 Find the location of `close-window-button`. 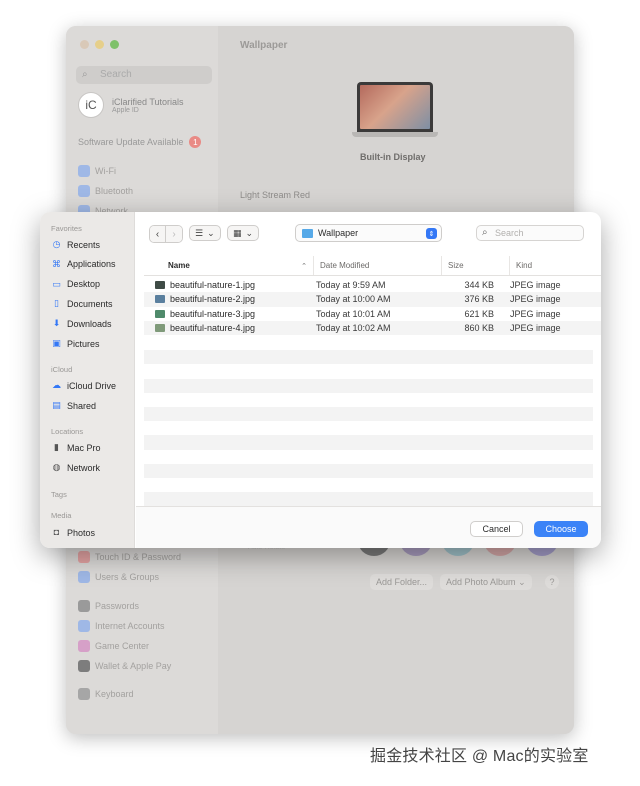

close-window-button is located at coordinates (84, 44).